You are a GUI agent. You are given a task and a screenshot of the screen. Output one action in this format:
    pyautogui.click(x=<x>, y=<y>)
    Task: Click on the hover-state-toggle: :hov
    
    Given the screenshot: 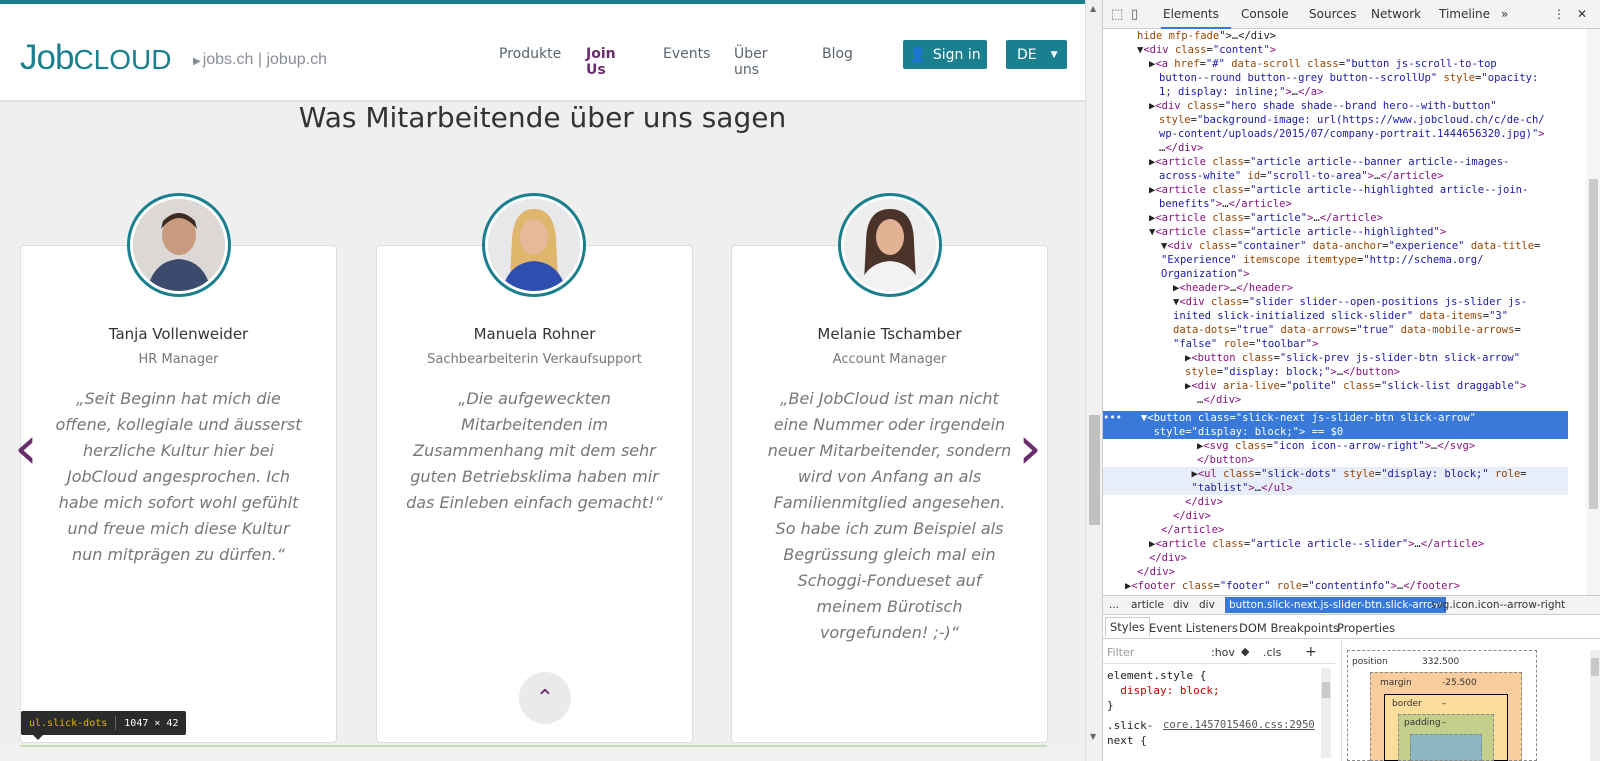 What is the action you would take?
    pyautogui.click(x=1223, y=652)
    